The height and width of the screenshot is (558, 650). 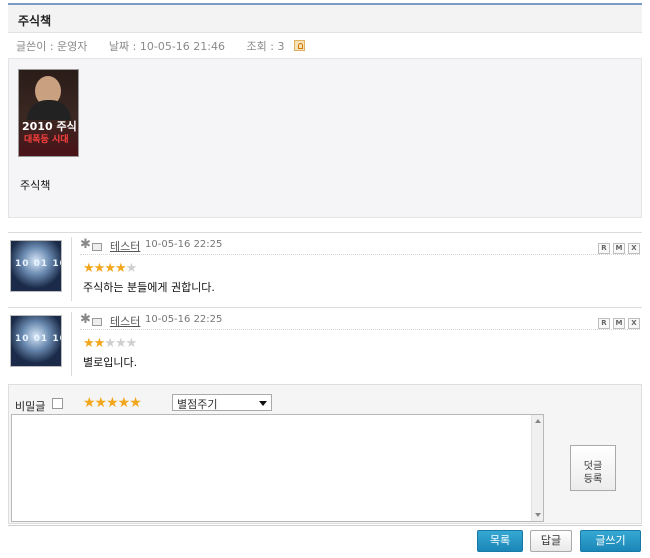 What do you see at coordinates (538, 421) in the screenshot?
I see `scroll-up-icon` at bounding box center [538, 421].